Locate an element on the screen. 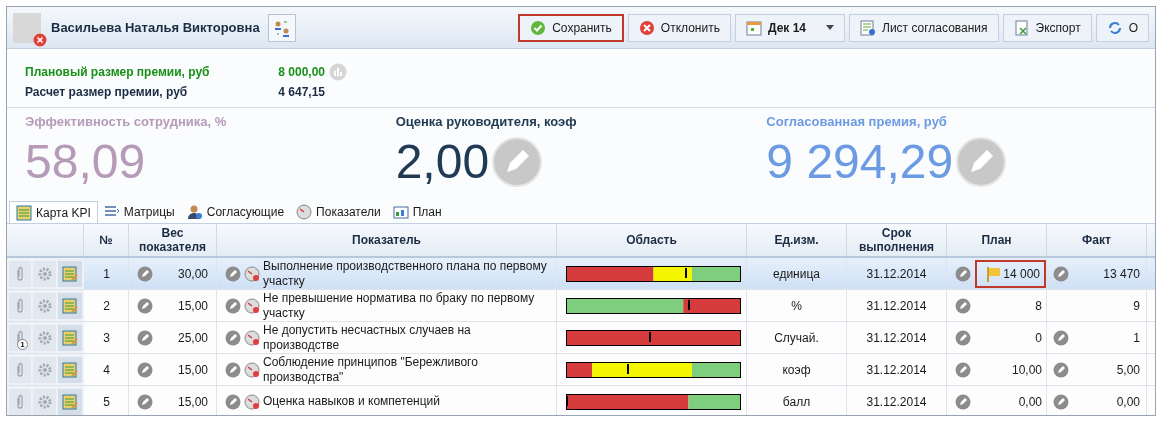  toolbar-button: Лист согласования is located at coordinates (924, 27).